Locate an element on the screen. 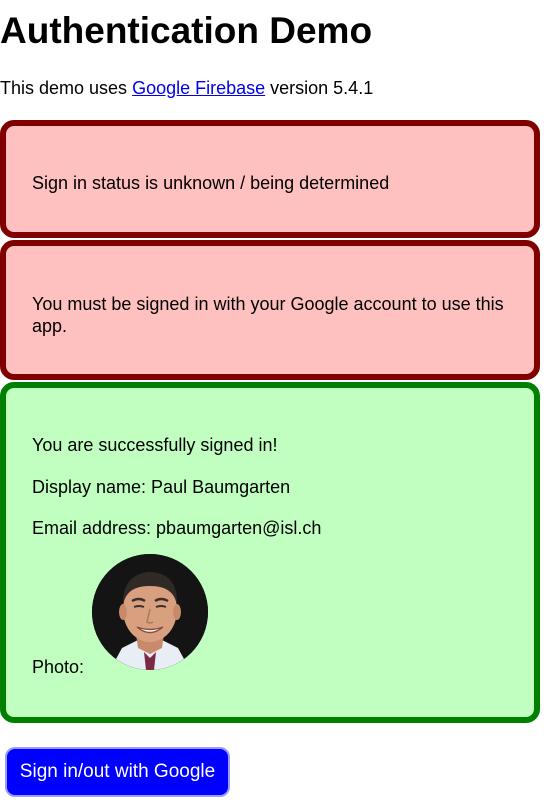 Image resolution: width=549 pixels, height=806 pixels. avatar is located at coordinates (150, 612).